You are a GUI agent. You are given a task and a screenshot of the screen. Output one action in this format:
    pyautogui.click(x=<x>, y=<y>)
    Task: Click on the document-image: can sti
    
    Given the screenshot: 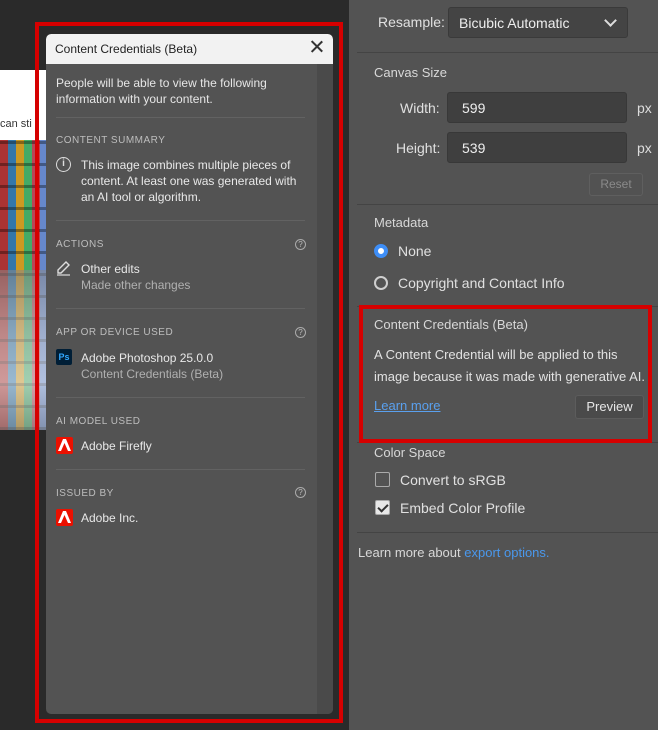 What is the action you would take?
    pyautogui.click(x=26, y=250)
    